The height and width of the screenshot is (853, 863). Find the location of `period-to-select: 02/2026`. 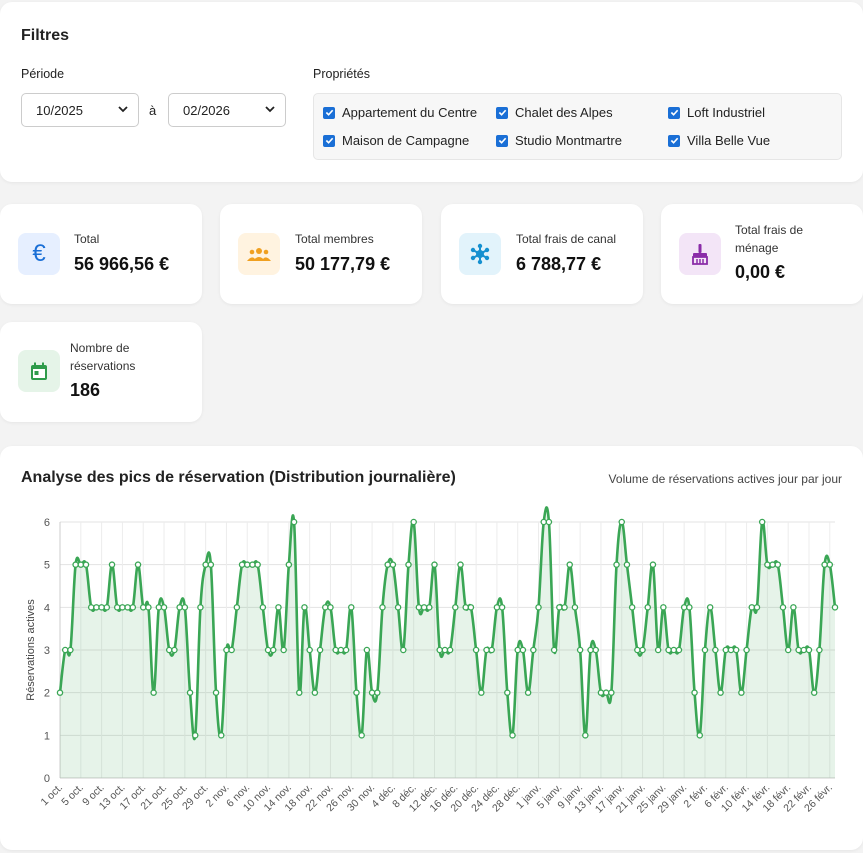

period-to-select: 02/2026 is located at coordinates (227, 110).